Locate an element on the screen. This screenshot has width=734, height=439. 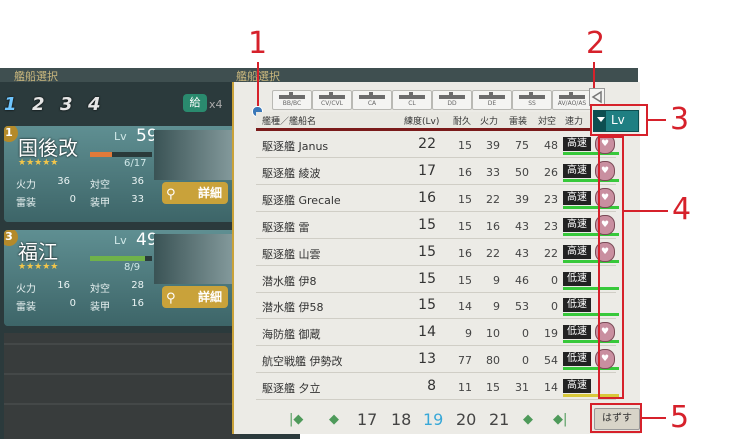
ship-name: 航空戦艦 伊勢改 is located at coordinates (302, 362).